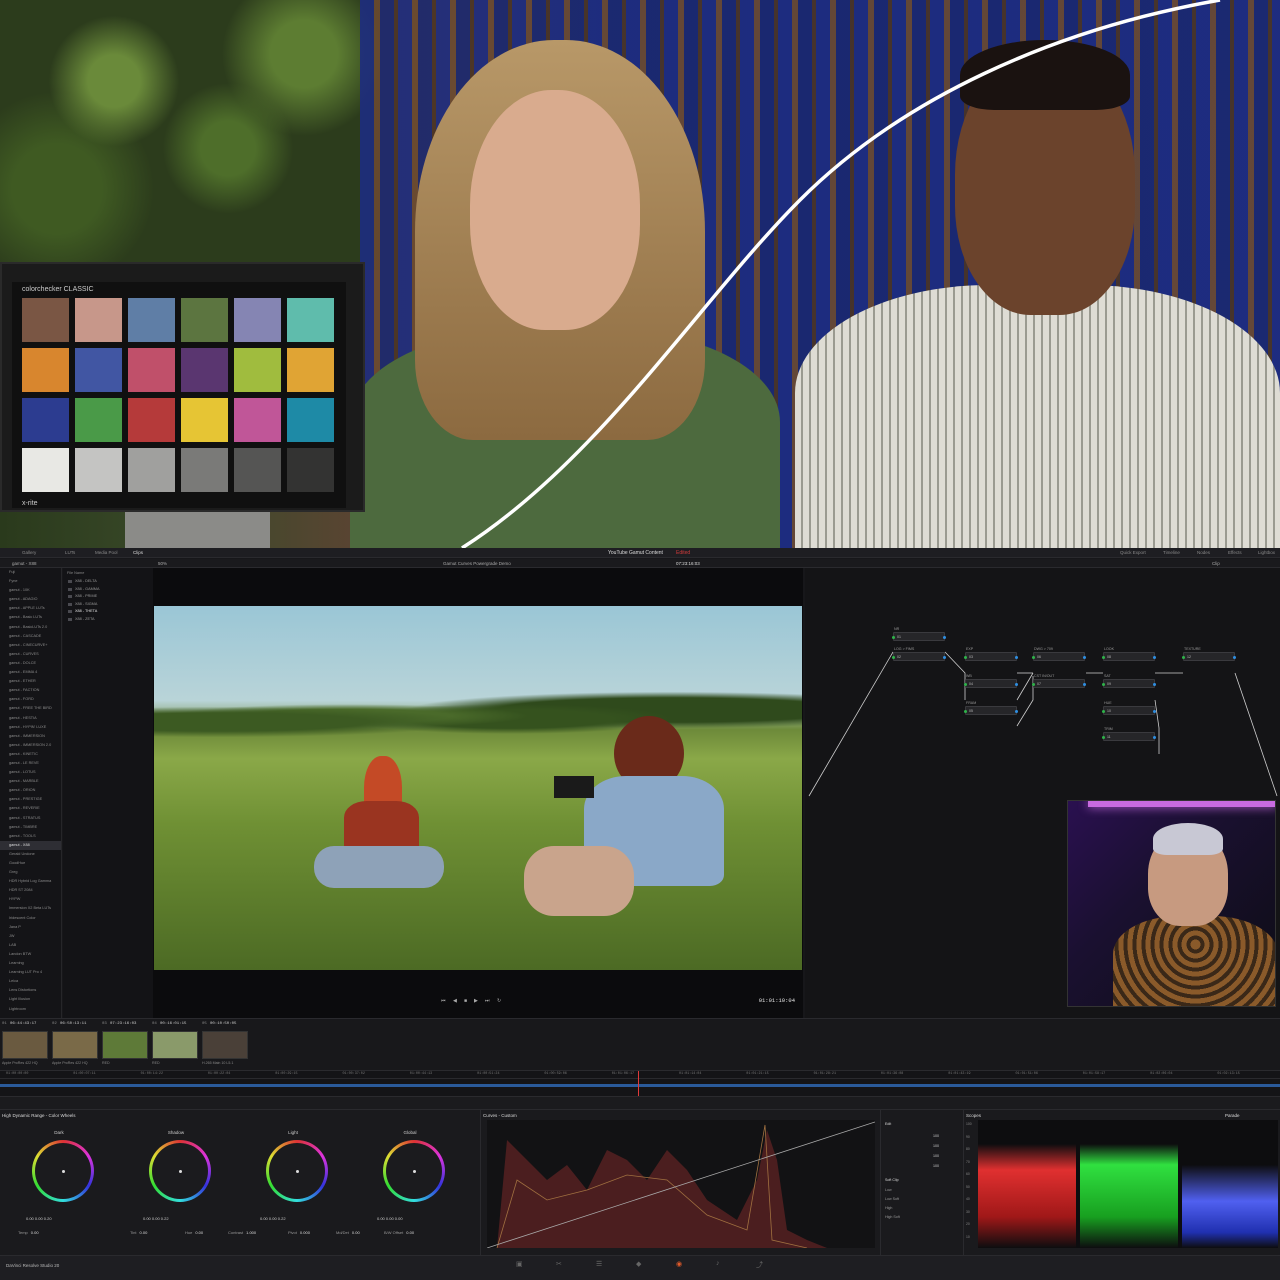 The height and width of the screenshot is (1280, 1280). What do you see at coordinates (1209, 654) in the screenshot?
I see `color-node: TEXTURE 12` at bounding box center [1209, 654].